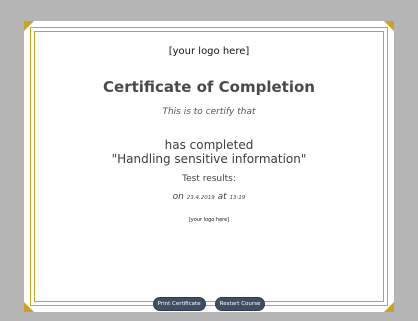 The width and height of the screenshot is (418, 321). Describe the element at coordinates (222, 197) in the screenshot. I see `at-label: at` at that location.